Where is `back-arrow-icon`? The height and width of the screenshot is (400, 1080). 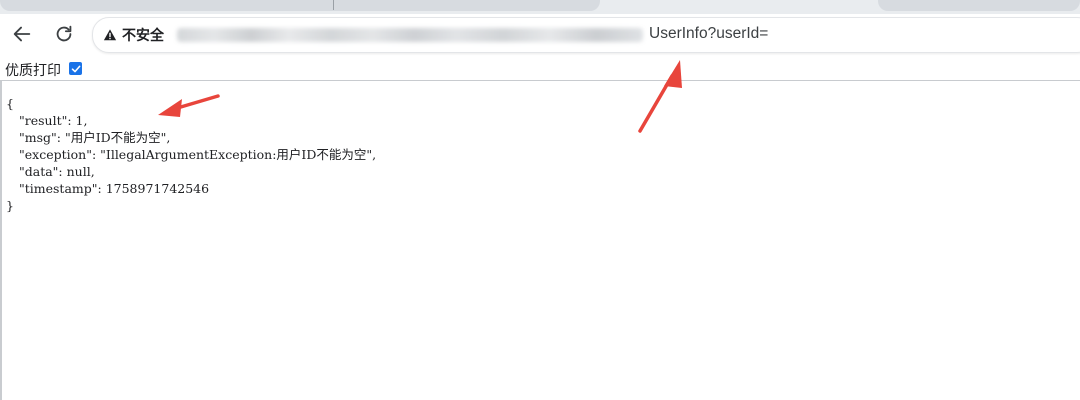 back-arrow-icon is located at coordinates (22, 36).